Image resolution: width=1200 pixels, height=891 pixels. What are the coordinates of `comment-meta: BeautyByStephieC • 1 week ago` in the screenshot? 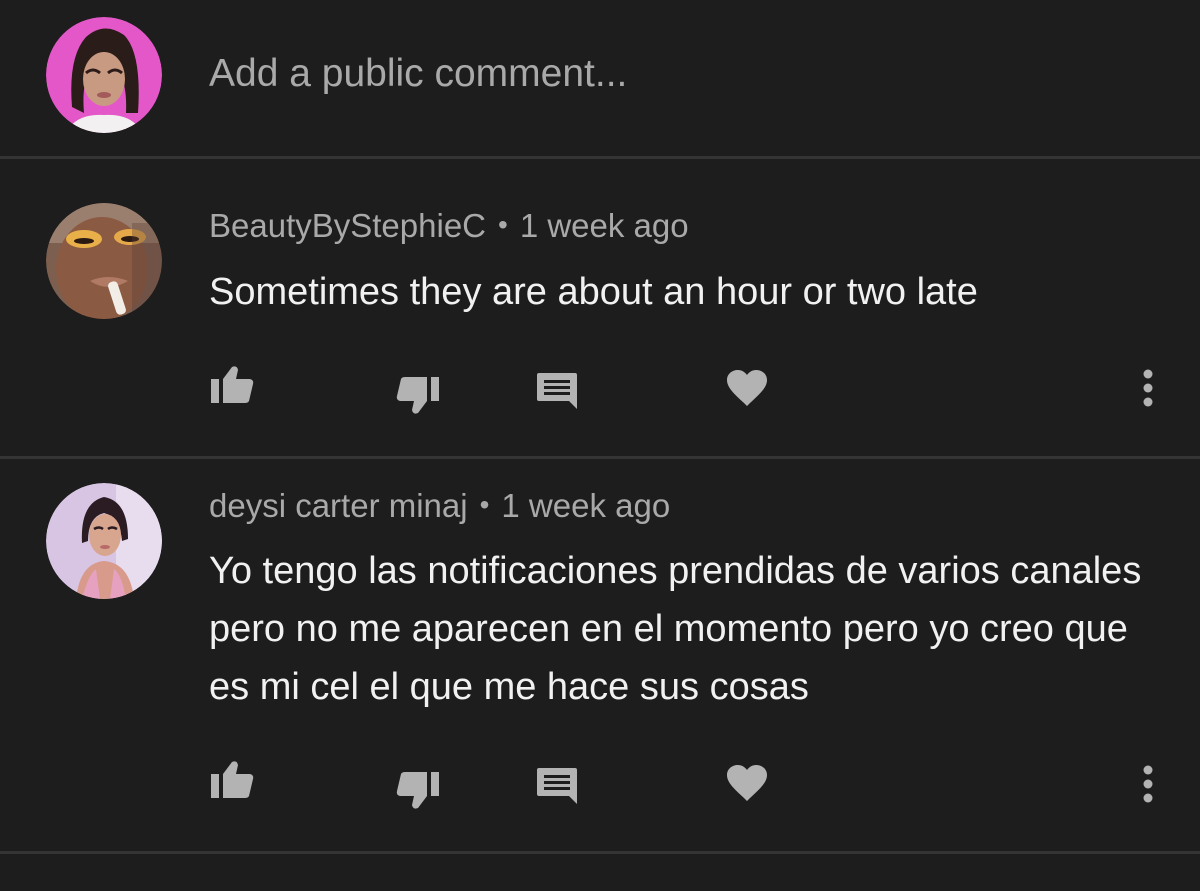 It's located at (449, 226).